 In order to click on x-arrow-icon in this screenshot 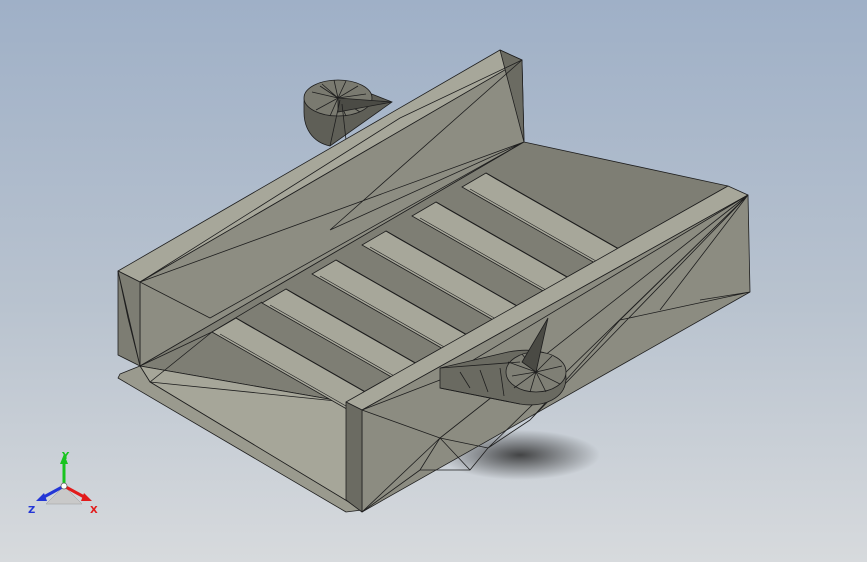, I will do `click(86, 497)`.